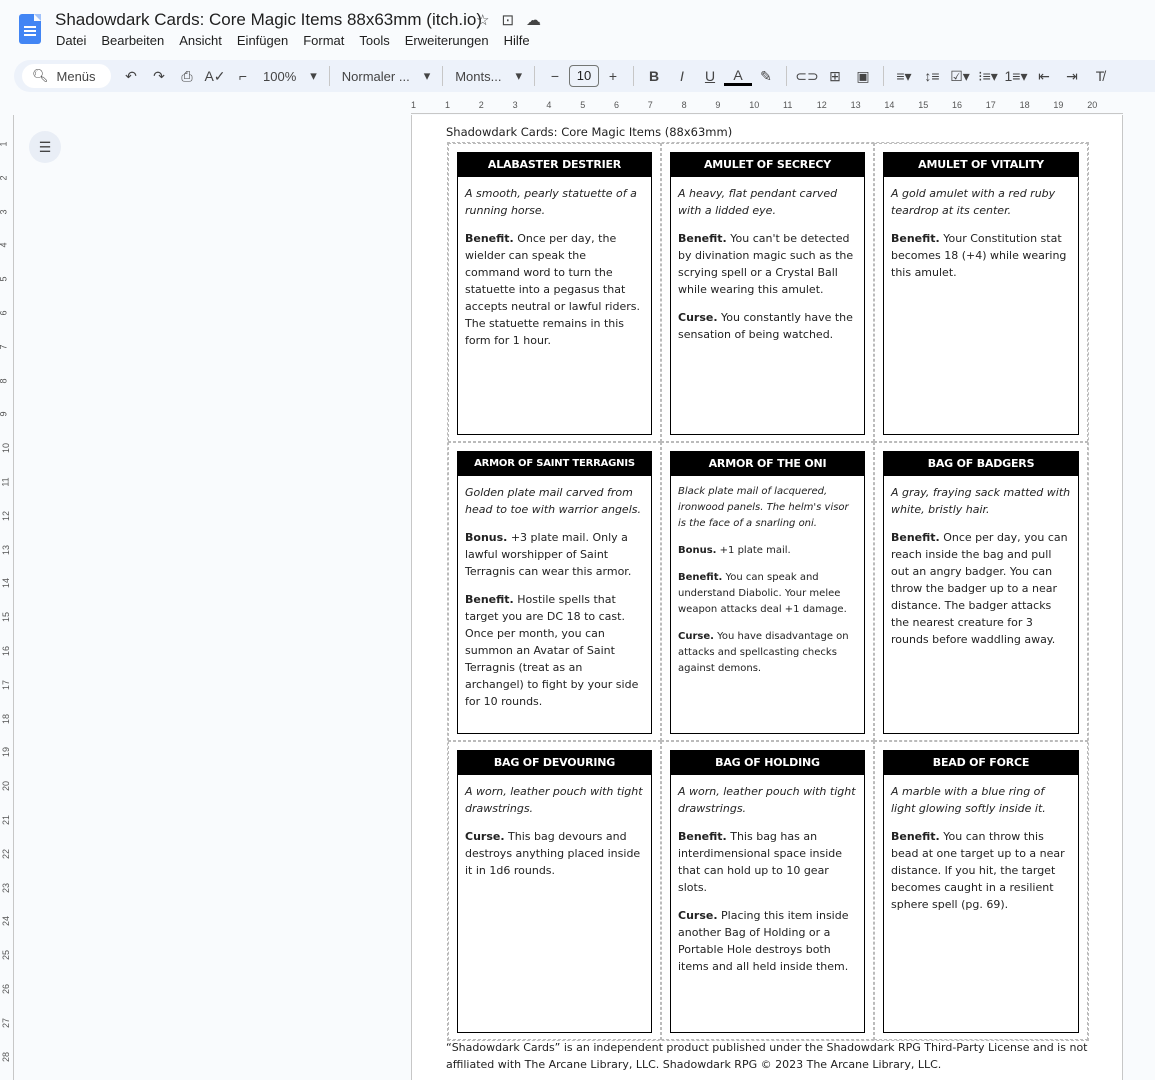  Describe the element at coordinates (1072, 76) in the screenshot. I see `increase-indent-icon: ⇥` at that location.